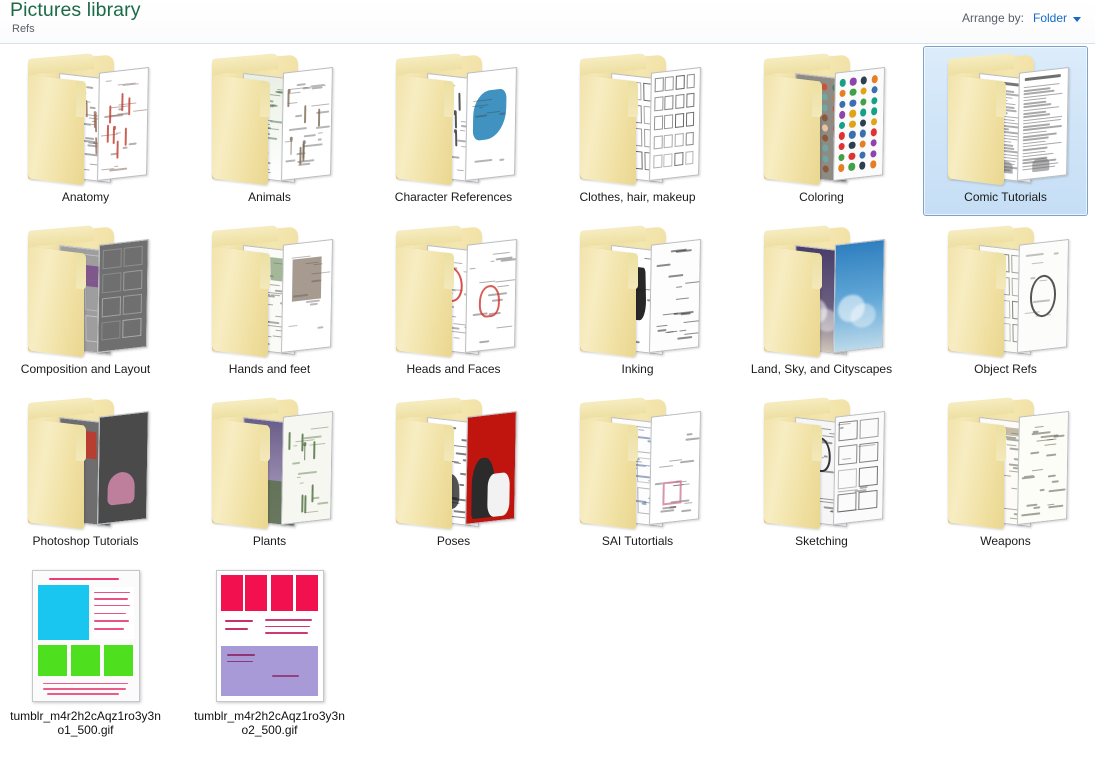  What do you see at coordinates (453, 369) in the screenshot?
I see `item-label: Heads and Faces` at bounding box center [453, 369].